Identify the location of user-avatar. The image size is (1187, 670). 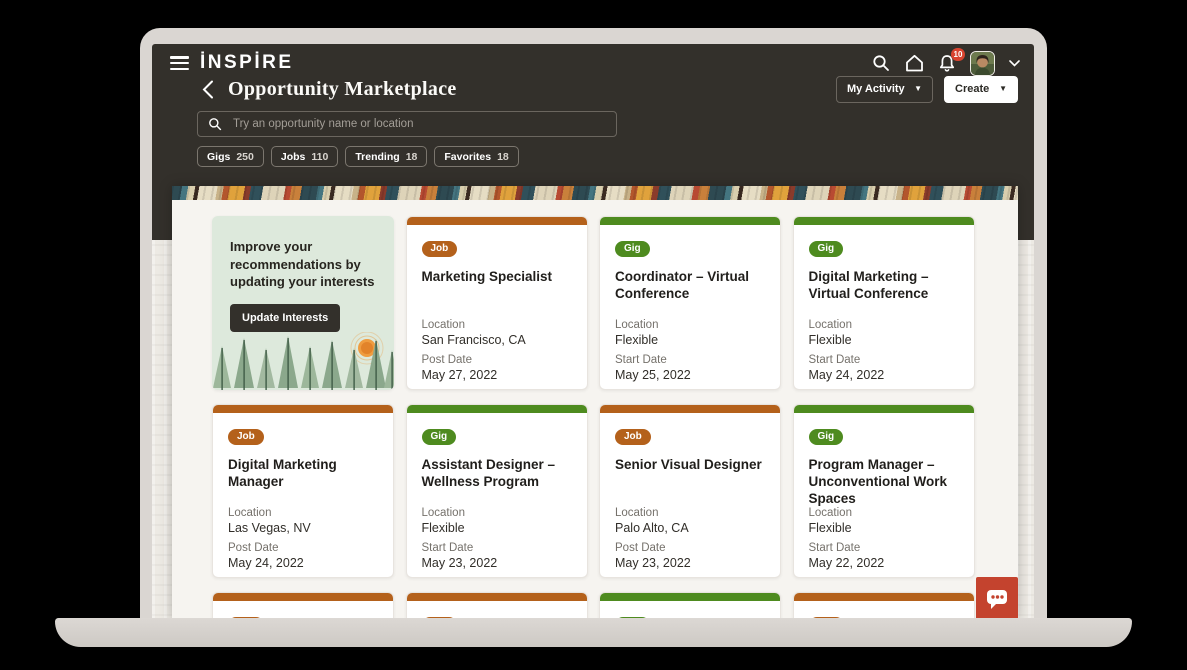
(982, 63).